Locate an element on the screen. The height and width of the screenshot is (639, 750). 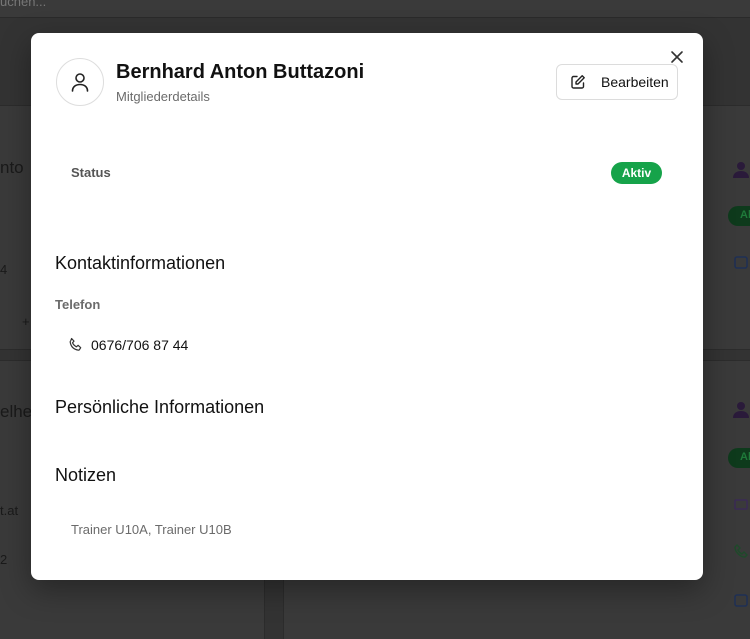
member-name: Bernhard Anton Buttazoni is located at coordinates (240, 72).